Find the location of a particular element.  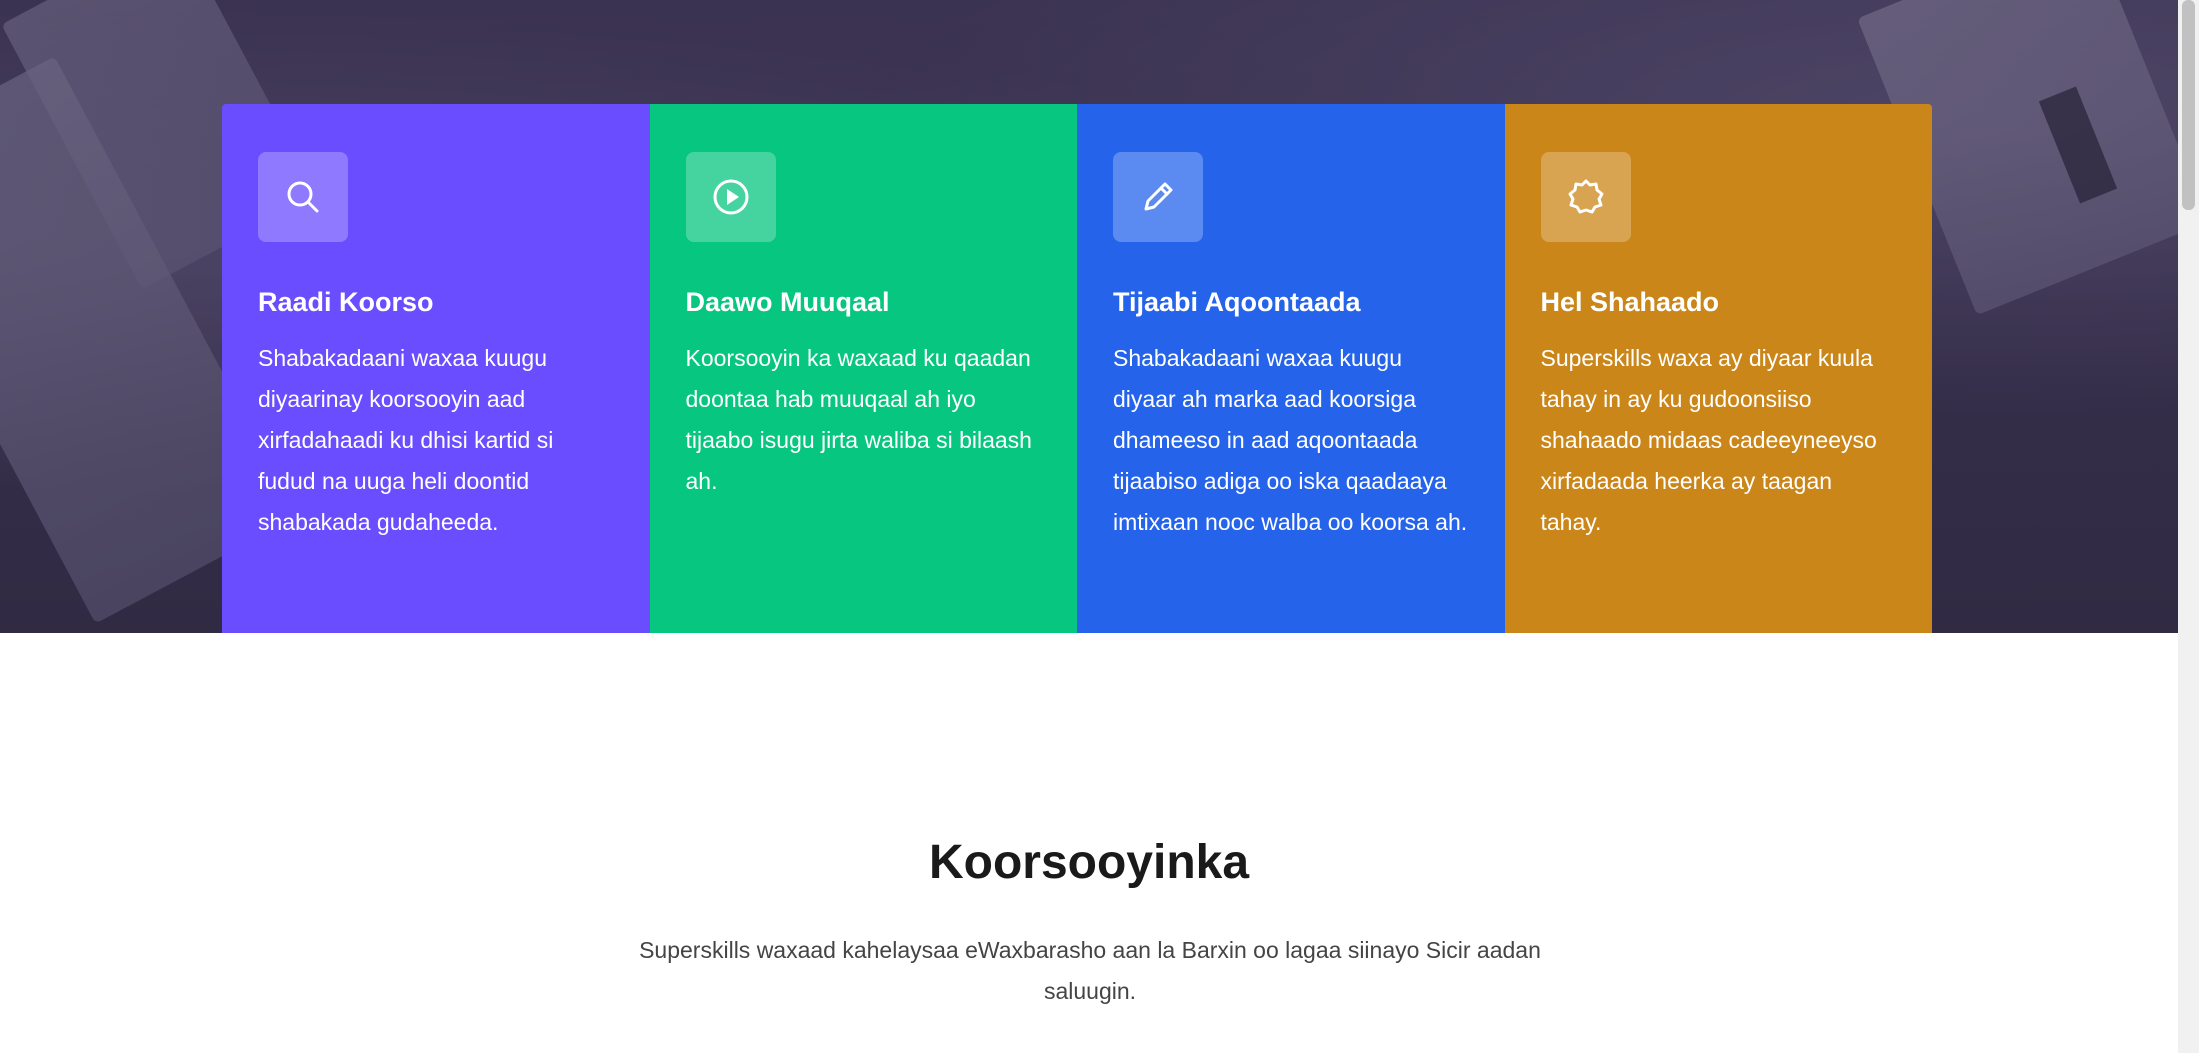

section-title: Koorsooyinka is located at coordinates (1089, 862).